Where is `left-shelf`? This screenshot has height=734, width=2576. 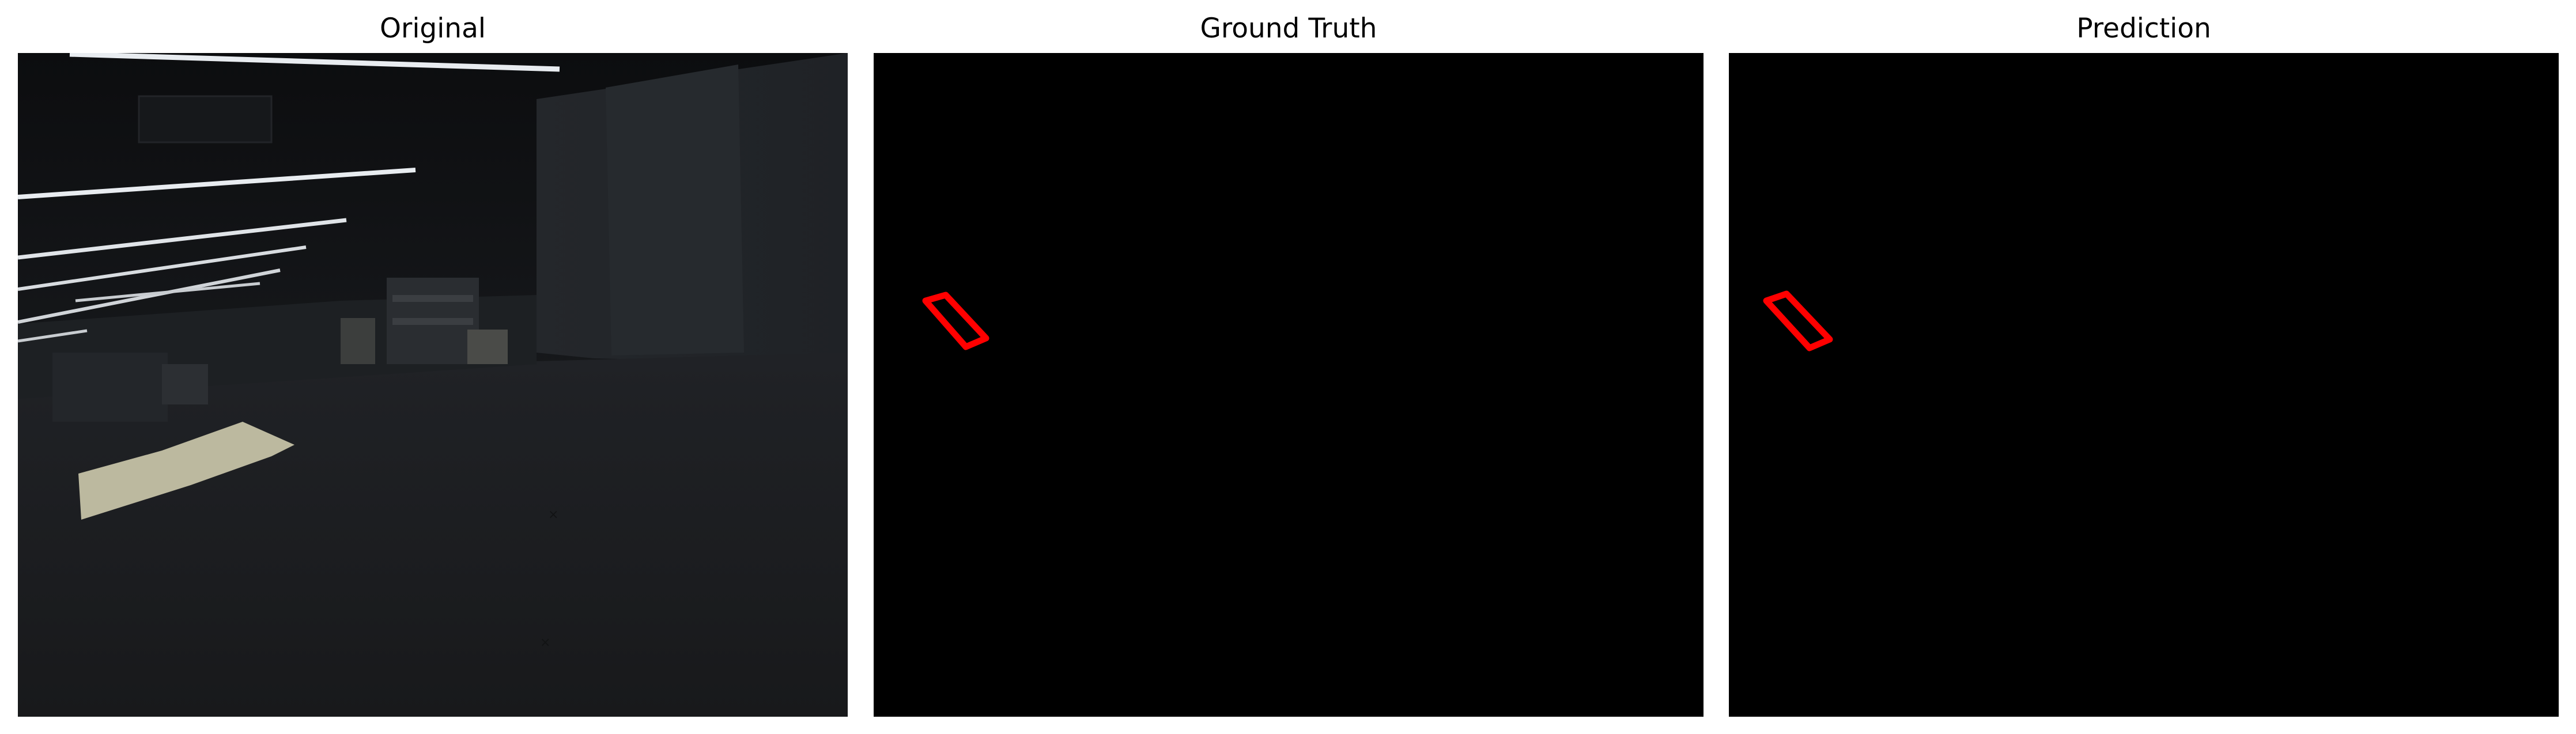
left-shelf is located at coordinates (110, 387).